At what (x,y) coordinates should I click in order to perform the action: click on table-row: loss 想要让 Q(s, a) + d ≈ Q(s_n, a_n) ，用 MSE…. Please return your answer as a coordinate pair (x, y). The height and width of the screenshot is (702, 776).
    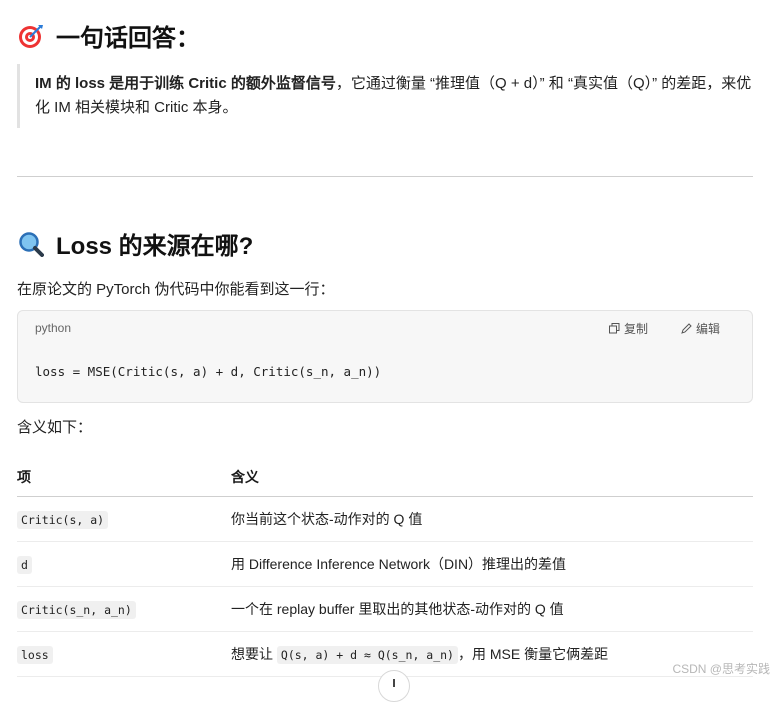
    Looking at the image, I should click on (385, 654).